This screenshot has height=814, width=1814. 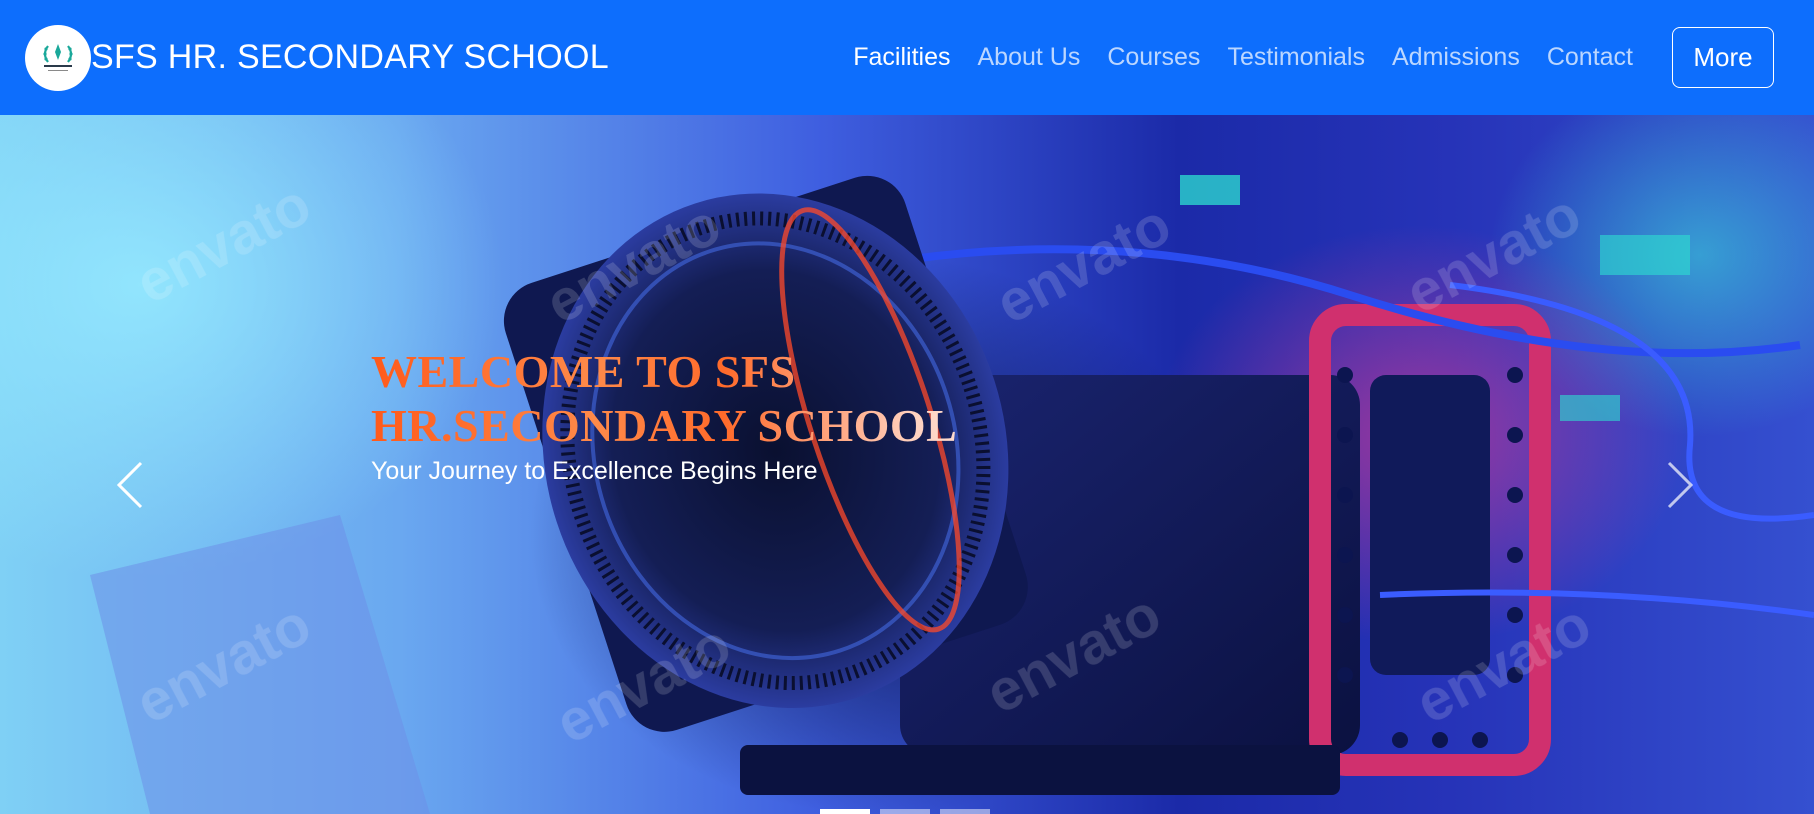 I want to click on laurel-emblem-icon, so click(x=58, y=57).